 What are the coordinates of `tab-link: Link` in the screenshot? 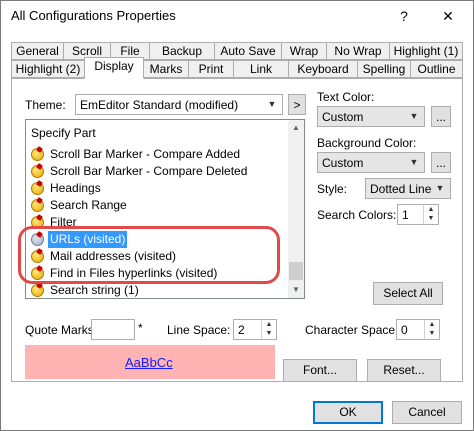 It's located at (261, 69).